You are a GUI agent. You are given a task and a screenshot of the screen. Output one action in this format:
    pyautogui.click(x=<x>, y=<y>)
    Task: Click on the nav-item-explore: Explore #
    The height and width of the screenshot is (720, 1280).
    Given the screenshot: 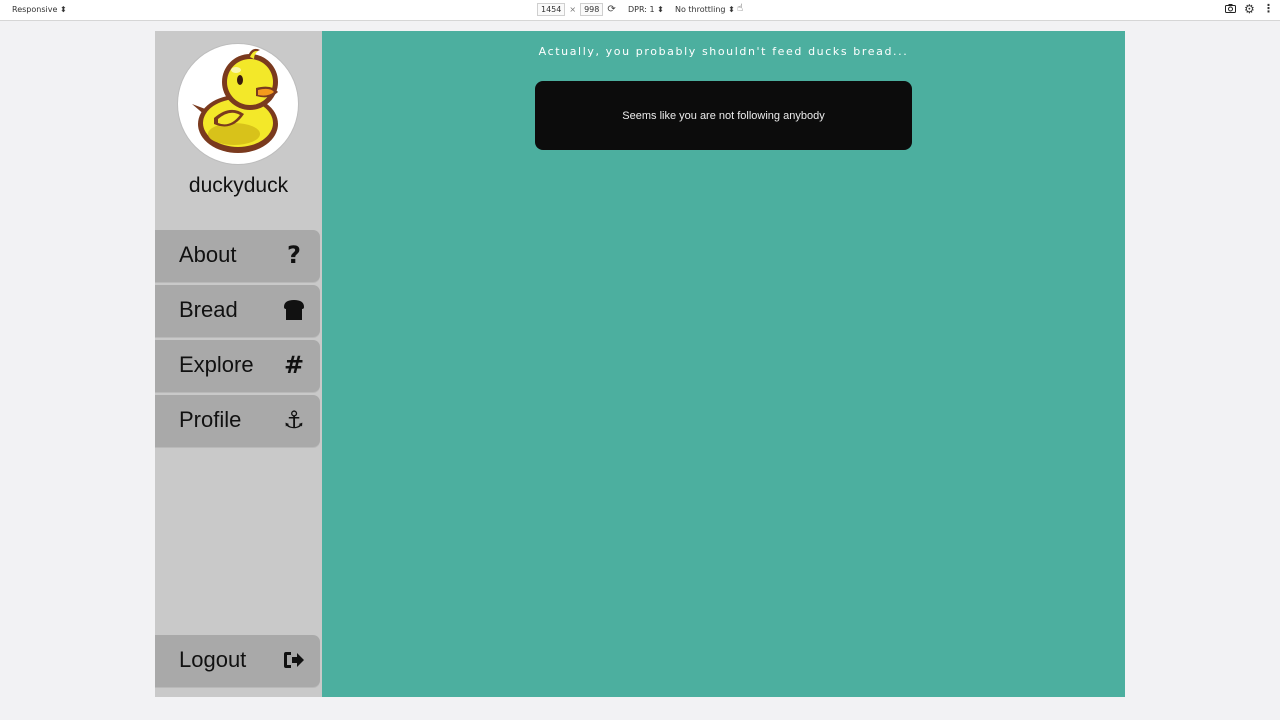 What is the action you would take?
    pyautogui.click(x=237, y=366)
    